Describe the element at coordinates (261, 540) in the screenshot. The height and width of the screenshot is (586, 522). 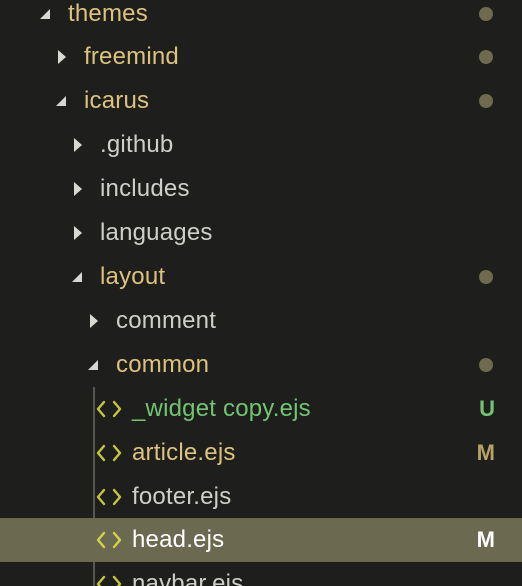
I see `tree-item-head-ejs: head.ejs M` at that location.